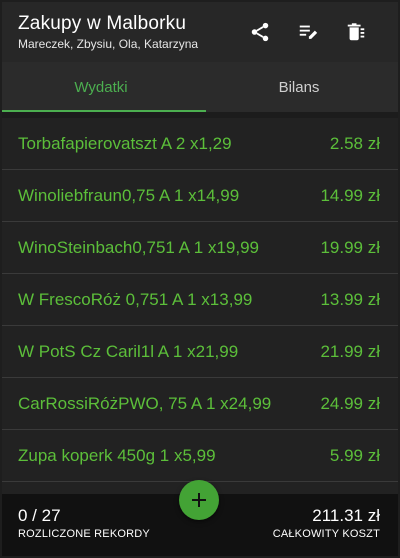 This screenshot has height=558, width=400. I want to click on add-expense-button, so click(199, 500).